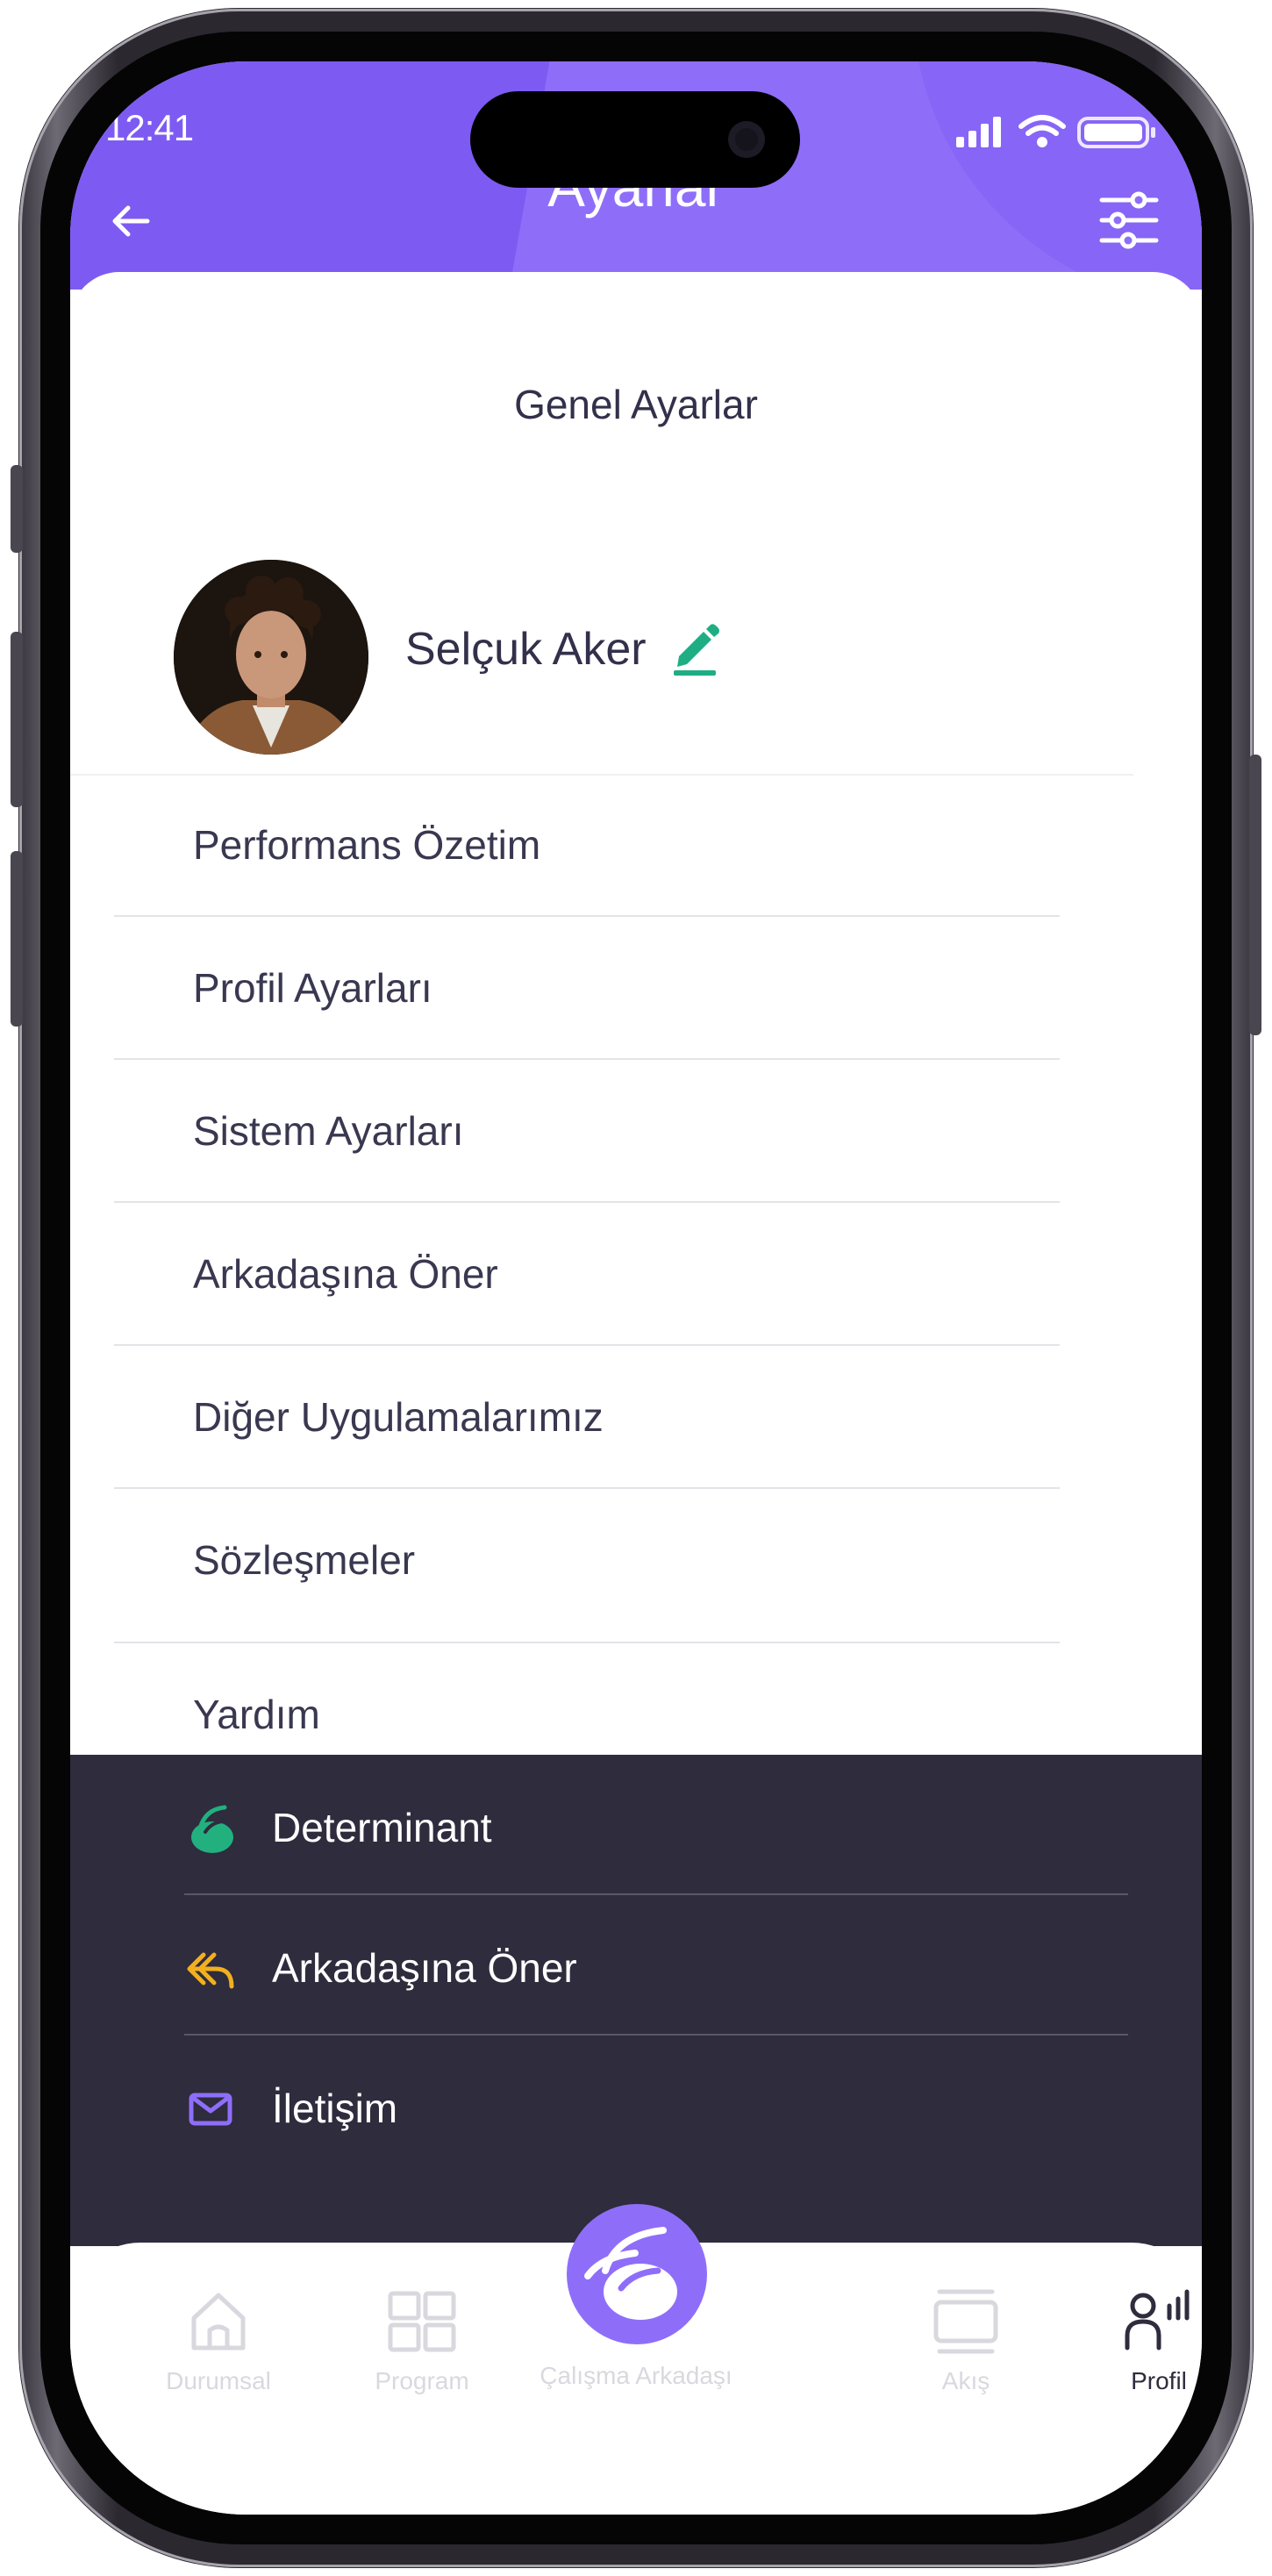 This screenshot has width=1272, height=2576. Describe the element at coordinates (335, 2108) in the screenshot. I see `footer-item-label: İletişim` at that location.